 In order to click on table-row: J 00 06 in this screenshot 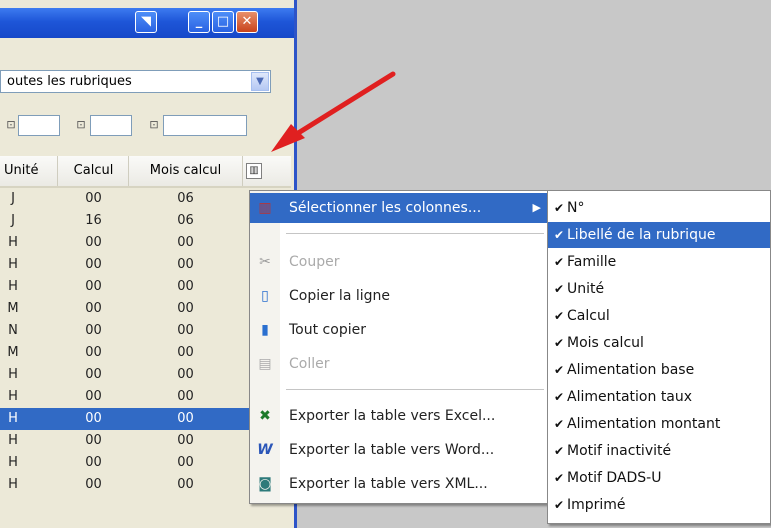, I will do `click(145, 199)`.